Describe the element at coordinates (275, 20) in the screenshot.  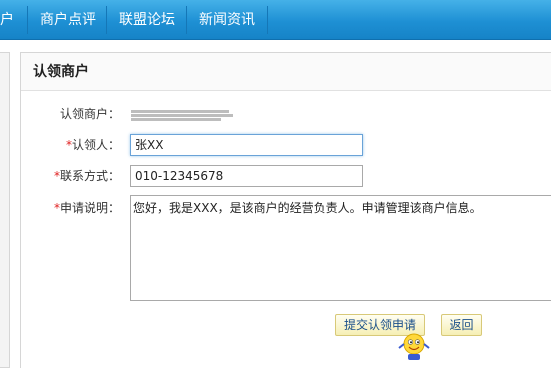
I see `top-nav-bar: 户 商户点评 联盟论坛 新闻资讯` at that location.